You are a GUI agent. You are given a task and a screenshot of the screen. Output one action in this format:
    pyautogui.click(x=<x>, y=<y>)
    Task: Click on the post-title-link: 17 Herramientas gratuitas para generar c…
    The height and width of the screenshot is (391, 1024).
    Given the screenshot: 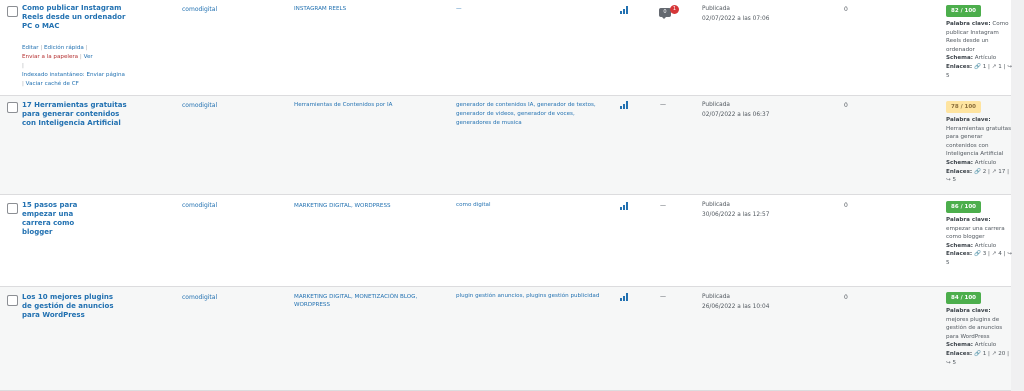 What is the action you would take?
    pyautogui.click(x=76, y=114)
    